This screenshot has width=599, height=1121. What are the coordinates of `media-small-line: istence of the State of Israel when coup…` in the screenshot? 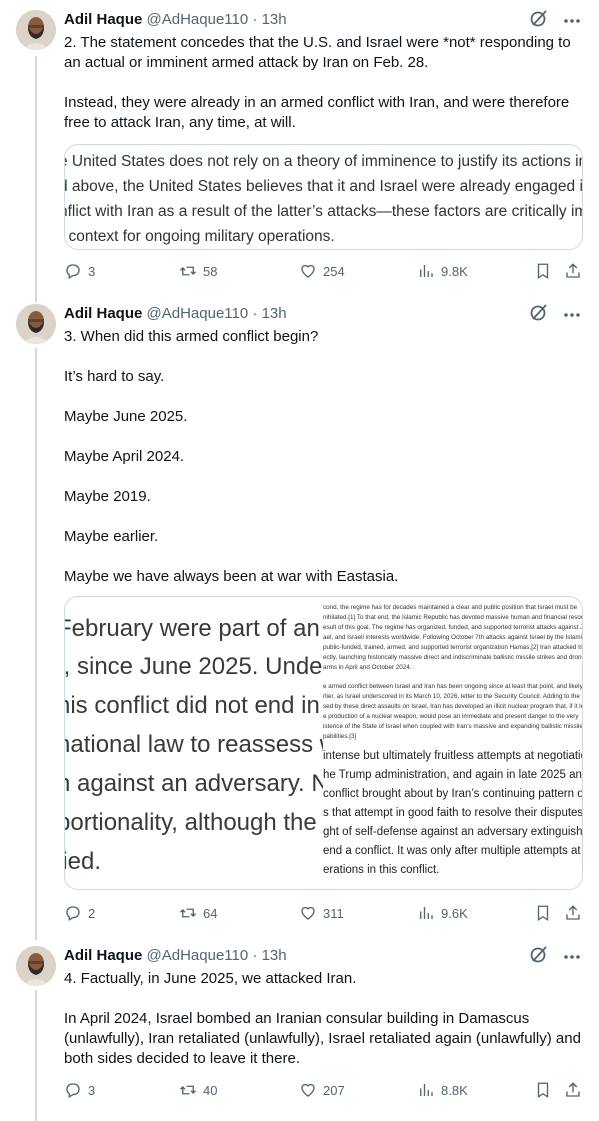 It's located at (453, 726).